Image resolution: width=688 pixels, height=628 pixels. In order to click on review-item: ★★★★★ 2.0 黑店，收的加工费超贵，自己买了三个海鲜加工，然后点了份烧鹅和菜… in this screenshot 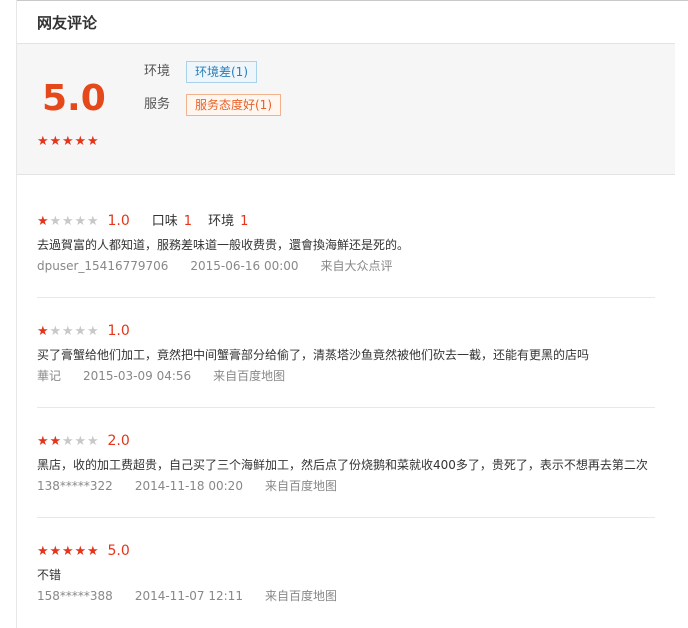, I will do `click(347, 463)`.